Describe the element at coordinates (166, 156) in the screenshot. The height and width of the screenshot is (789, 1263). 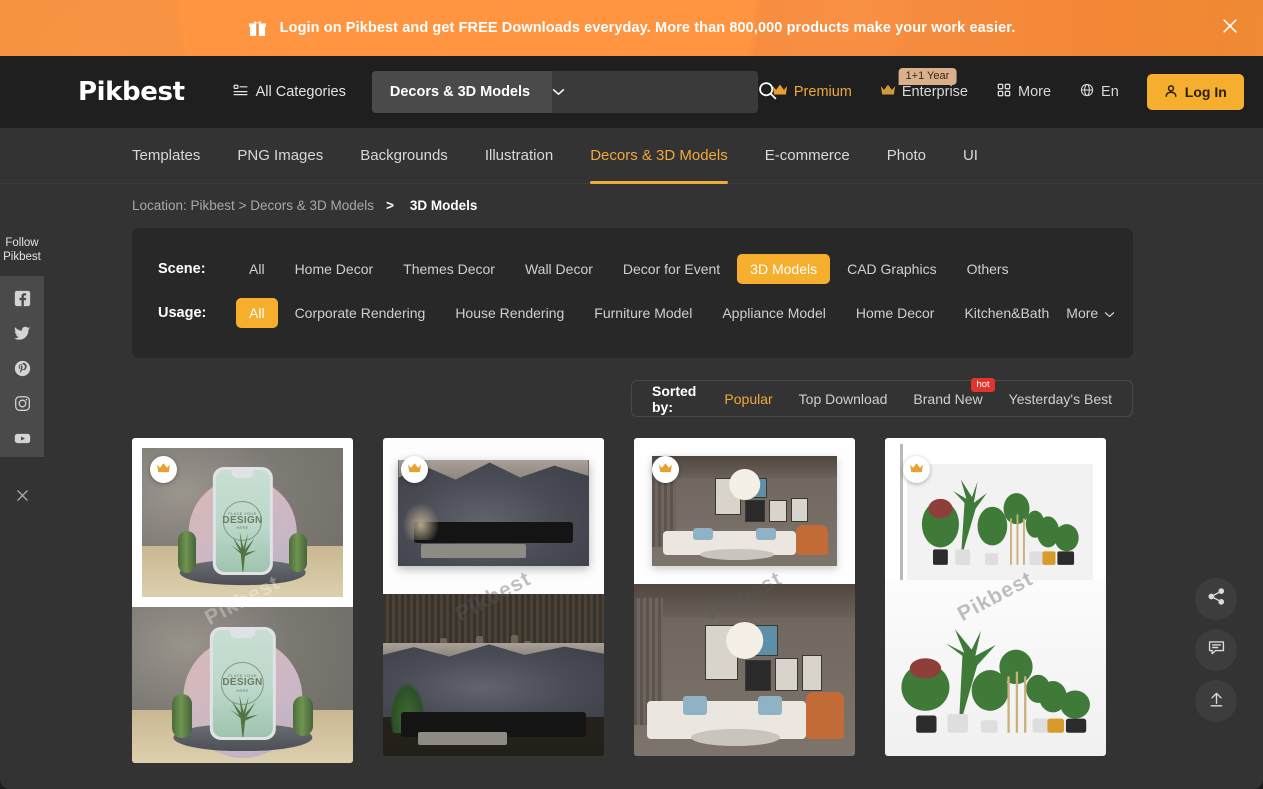
I see `nav-tab-templates: Templates` at that location.